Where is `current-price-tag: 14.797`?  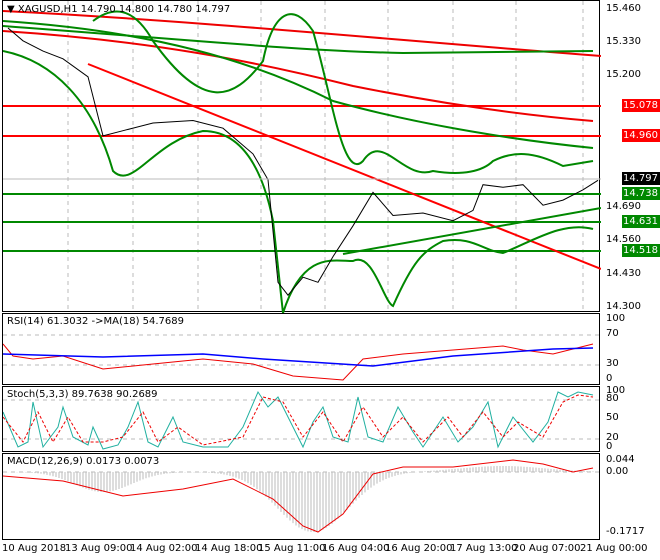
current-price-tag: 14.797 is located at coordinates (641, 178).